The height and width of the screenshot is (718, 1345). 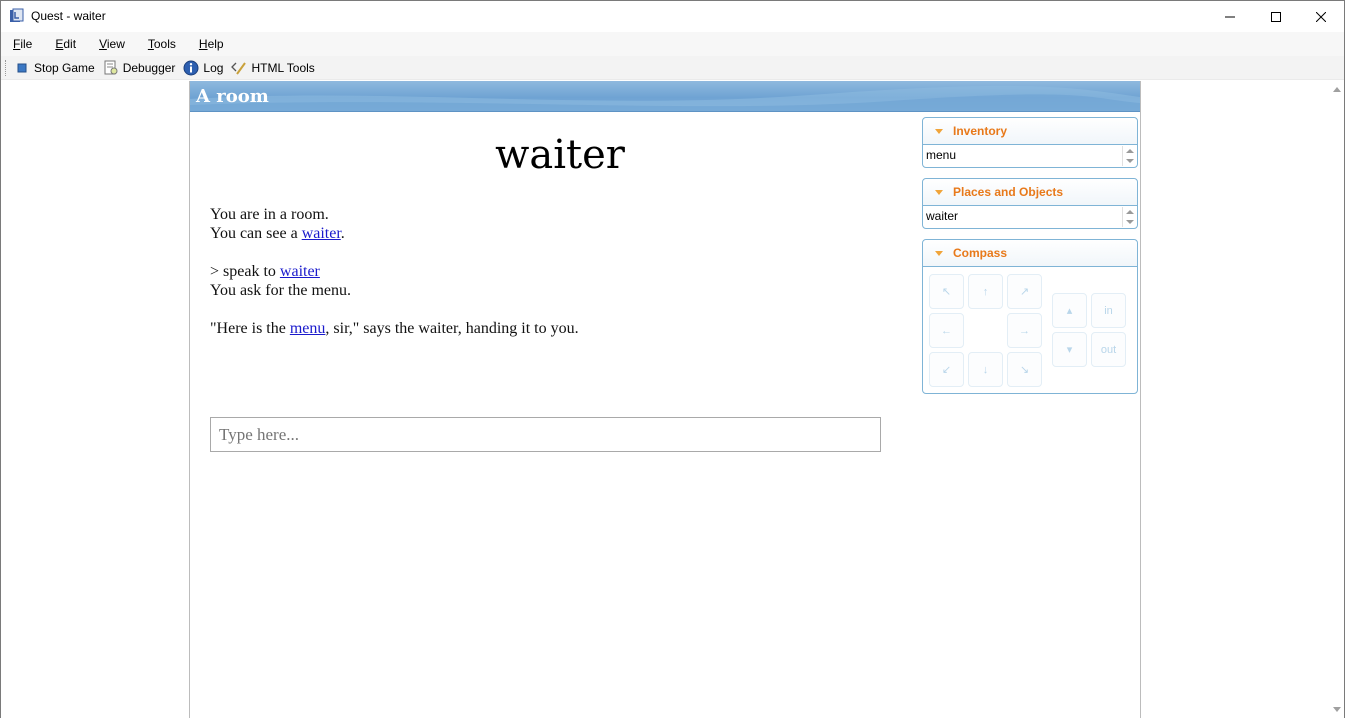 I want to click on game-heading: waiter, so click(x=560, y=155).